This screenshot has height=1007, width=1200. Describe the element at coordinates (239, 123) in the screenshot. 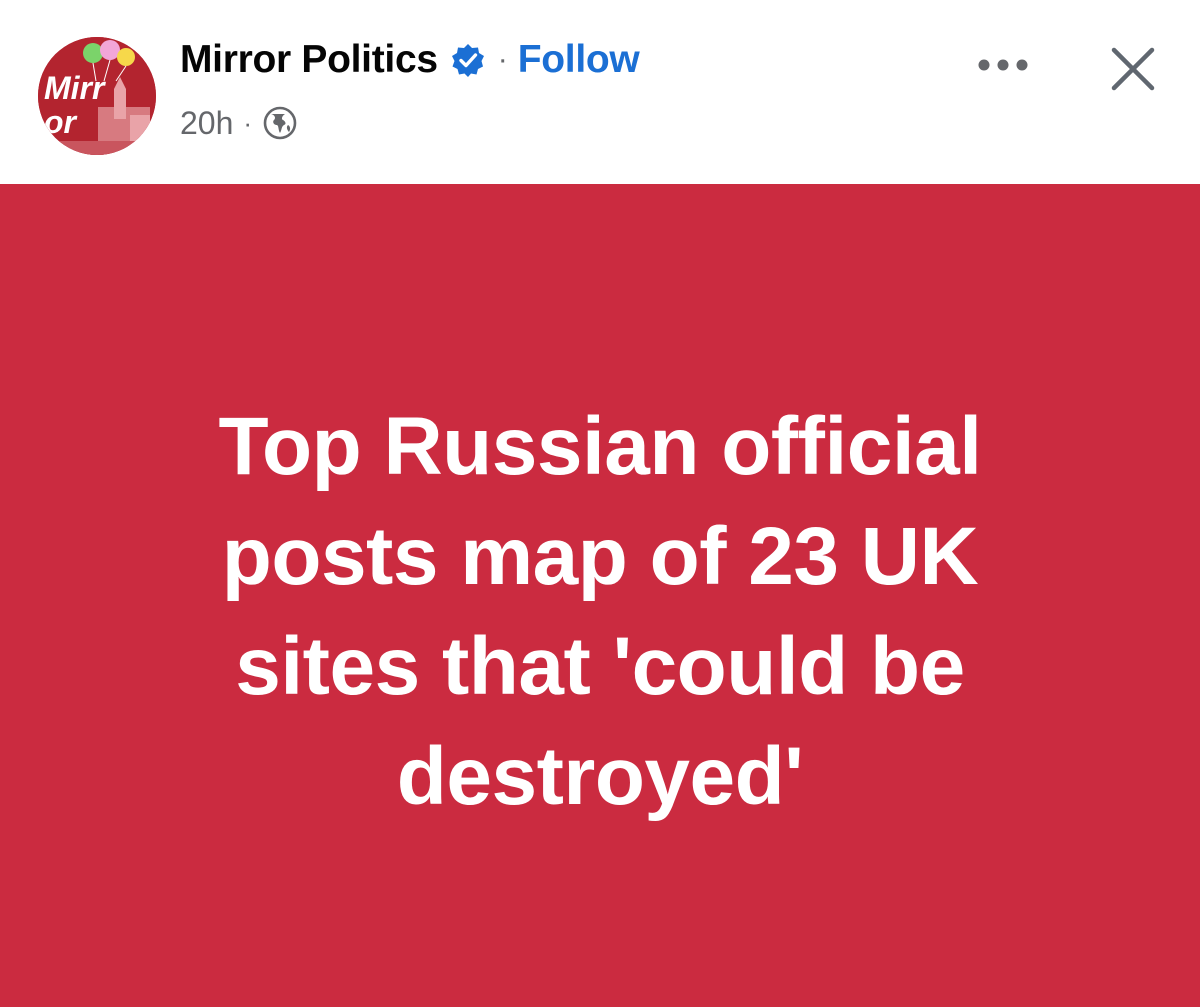

I see `post-meta: 20h ·` at that location.